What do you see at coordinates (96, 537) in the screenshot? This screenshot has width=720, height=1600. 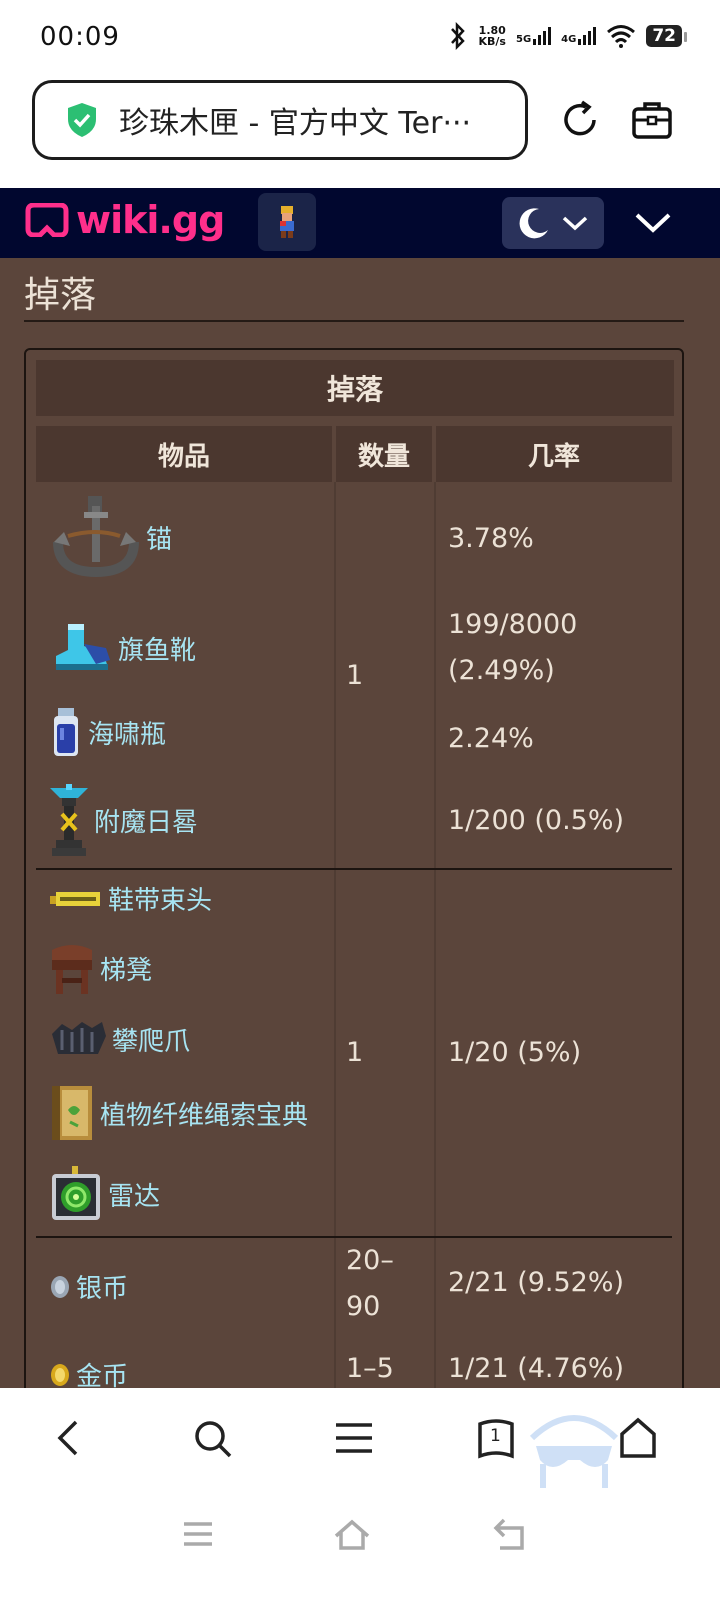 I see `anchor-icon` at bounding box center [96, 537].